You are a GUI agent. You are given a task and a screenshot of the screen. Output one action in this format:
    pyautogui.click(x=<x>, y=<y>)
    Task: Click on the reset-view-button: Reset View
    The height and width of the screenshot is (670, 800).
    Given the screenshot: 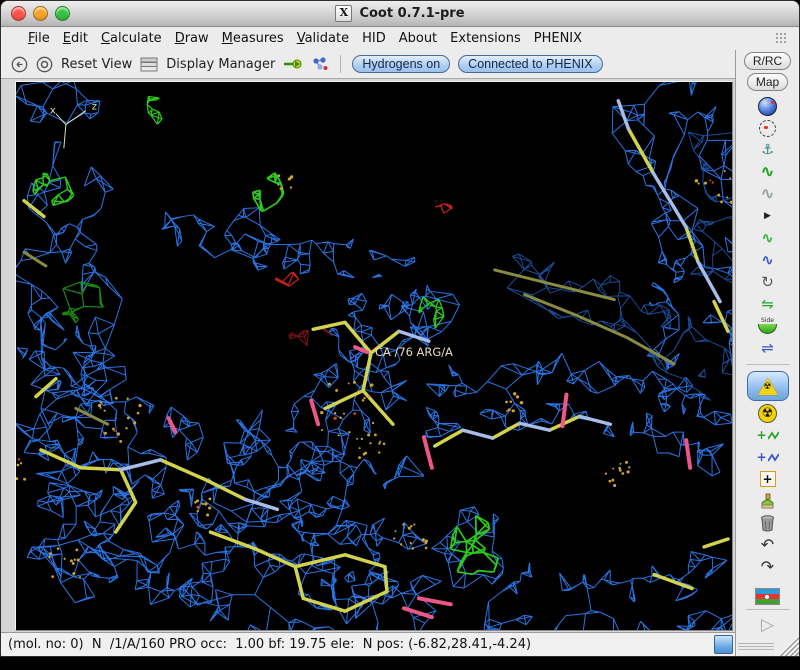 What is the action you would take?
    pyautogui.click(x=96, y=64)
    